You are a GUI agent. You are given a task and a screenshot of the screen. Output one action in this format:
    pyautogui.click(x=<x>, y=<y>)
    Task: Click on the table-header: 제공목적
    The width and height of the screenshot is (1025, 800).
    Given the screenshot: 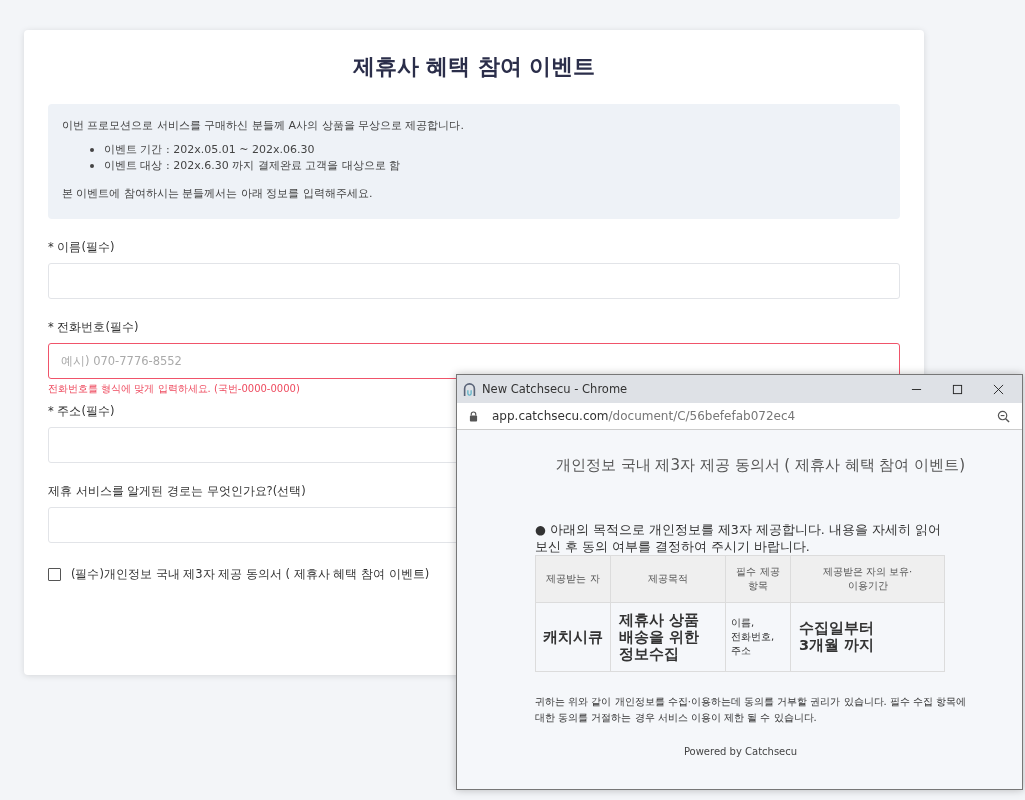 What is the action you would take?
    pyautogui.click(x=668, y=579)
    